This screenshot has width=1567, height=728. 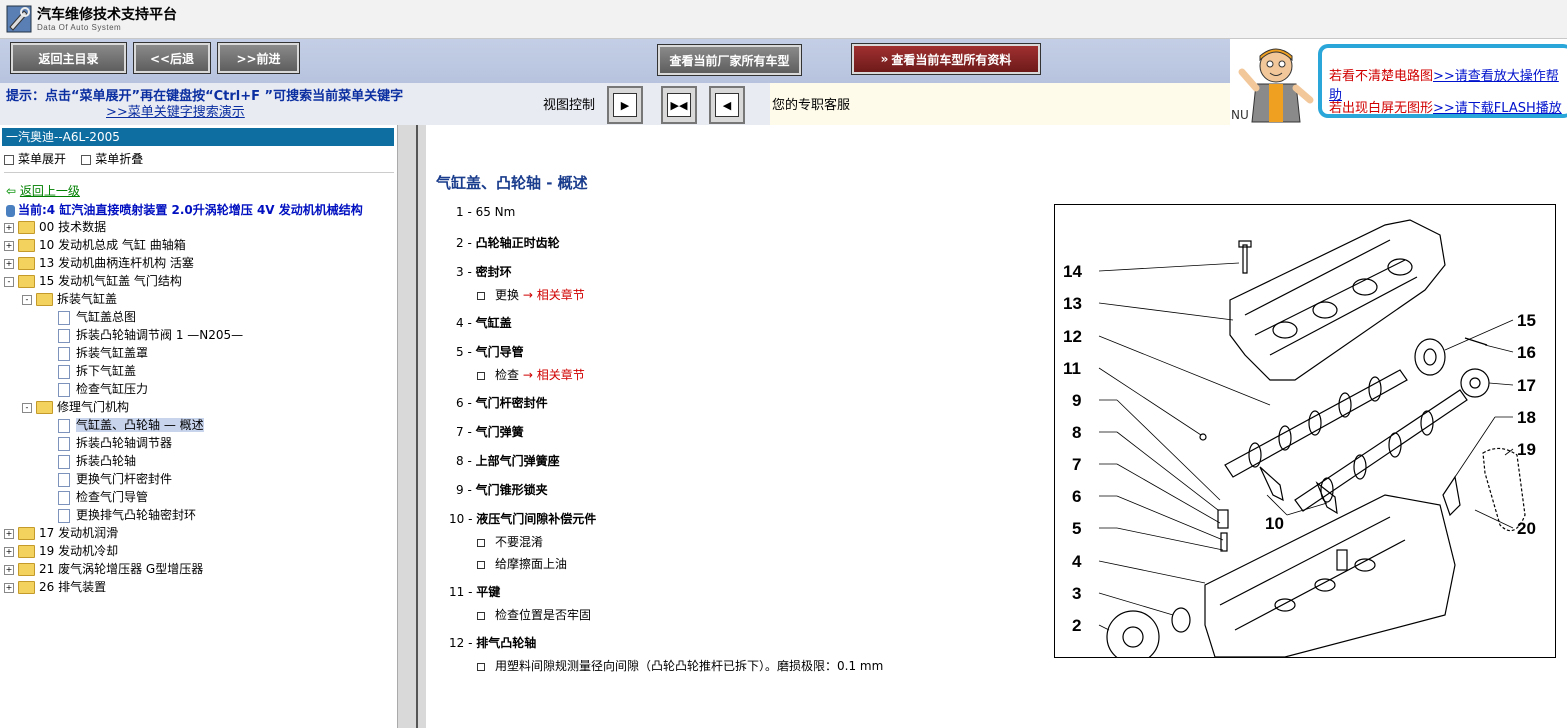 What do you see at coordinates (411, 426) in the screenshot?
I see `pane-splitter` at bounding box center [411, 426].